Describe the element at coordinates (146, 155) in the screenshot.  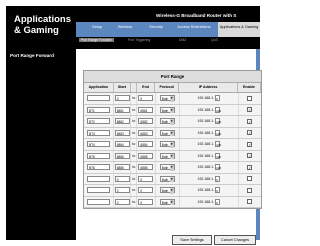
I see `end-port-input: 6885` at that location.